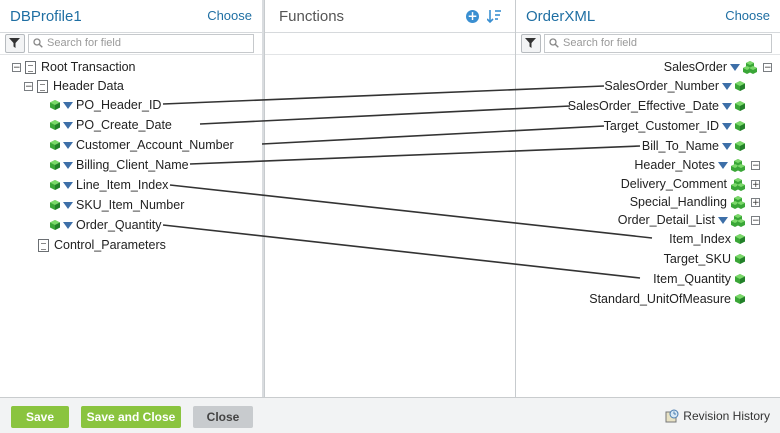  Describe the element at coordinates (472, 16) in the screenshot. I see `add-function-icon: +` at that location.